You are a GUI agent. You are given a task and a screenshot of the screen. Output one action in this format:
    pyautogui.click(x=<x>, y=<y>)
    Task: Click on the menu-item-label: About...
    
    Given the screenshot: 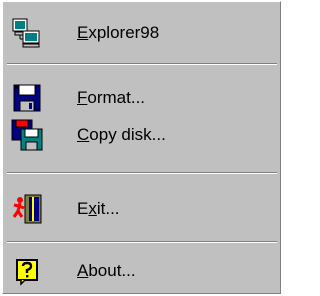 What is the action you would take?
    pyautogui.click(x=106, y=270)
    